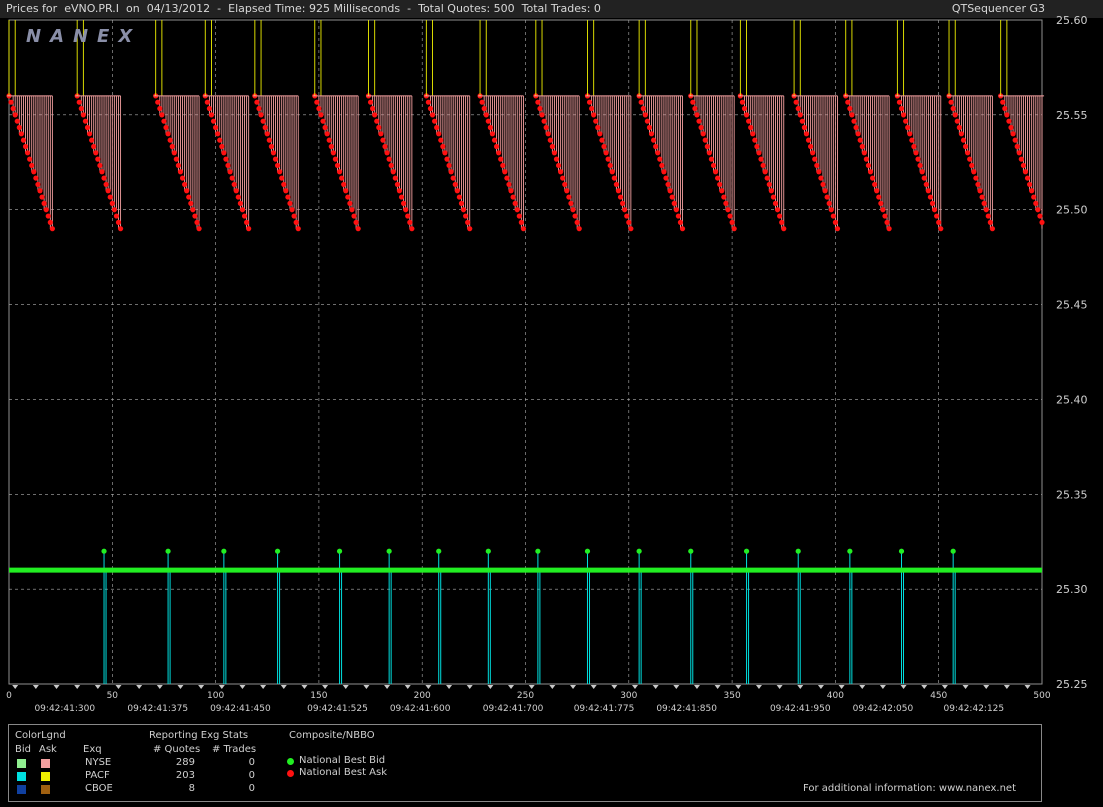 The width and height of the screenshot is (1103, 807). Describe the element at coordinates (528, 696) in the screenshot. I see `x-axis-labels: 0 50 100 150 200 250 300 350 400 450 500` at that location.